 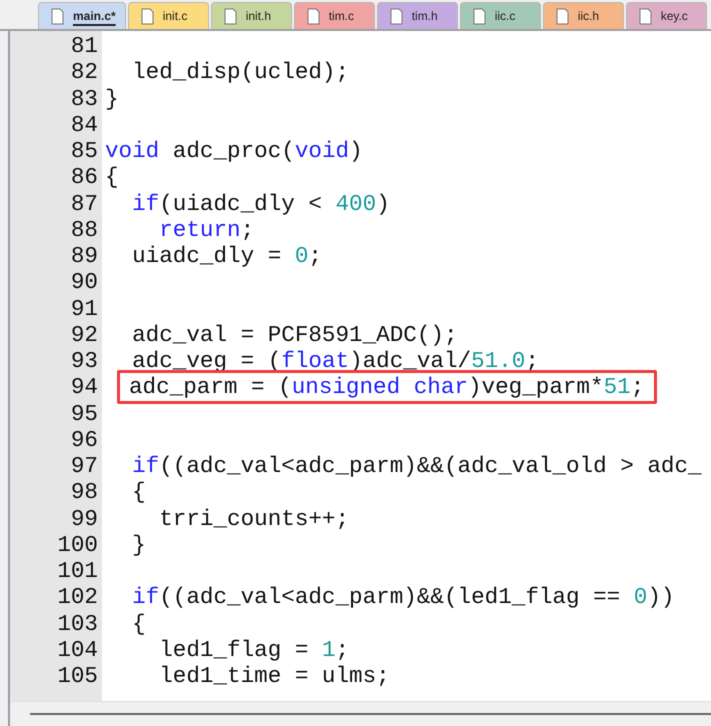 I want to click on file-tab: iic.c, so click(x=500, y=15).